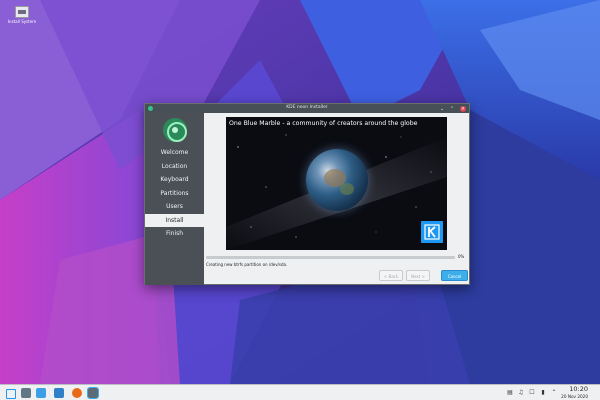  What do you see at coordinates (554, 393) in the screenshot?
I see `chevron-up-icon: ⌃` at bounding box center [554, 393].